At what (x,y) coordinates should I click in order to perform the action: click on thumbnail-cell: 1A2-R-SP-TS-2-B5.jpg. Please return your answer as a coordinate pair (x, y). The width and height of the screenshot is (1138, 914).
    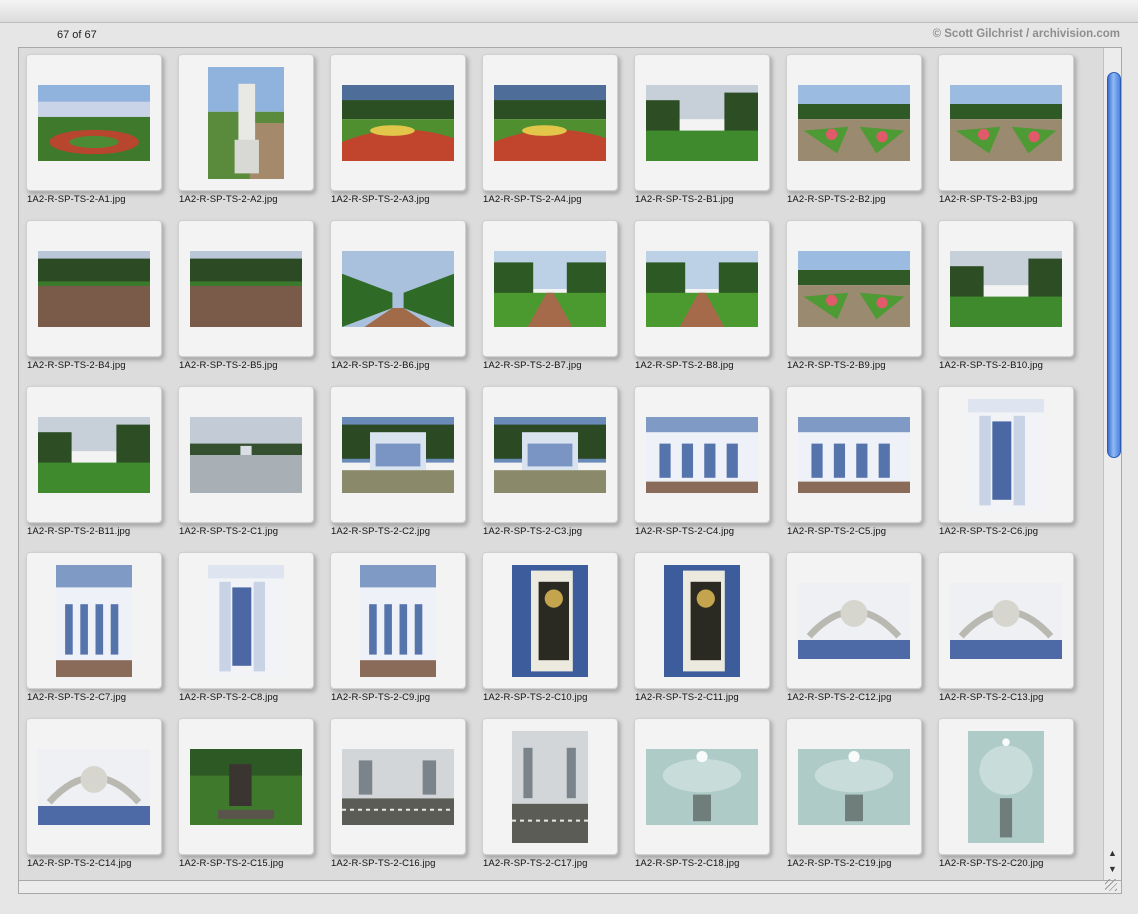
    Looking at the image, I should click on (247, 297).